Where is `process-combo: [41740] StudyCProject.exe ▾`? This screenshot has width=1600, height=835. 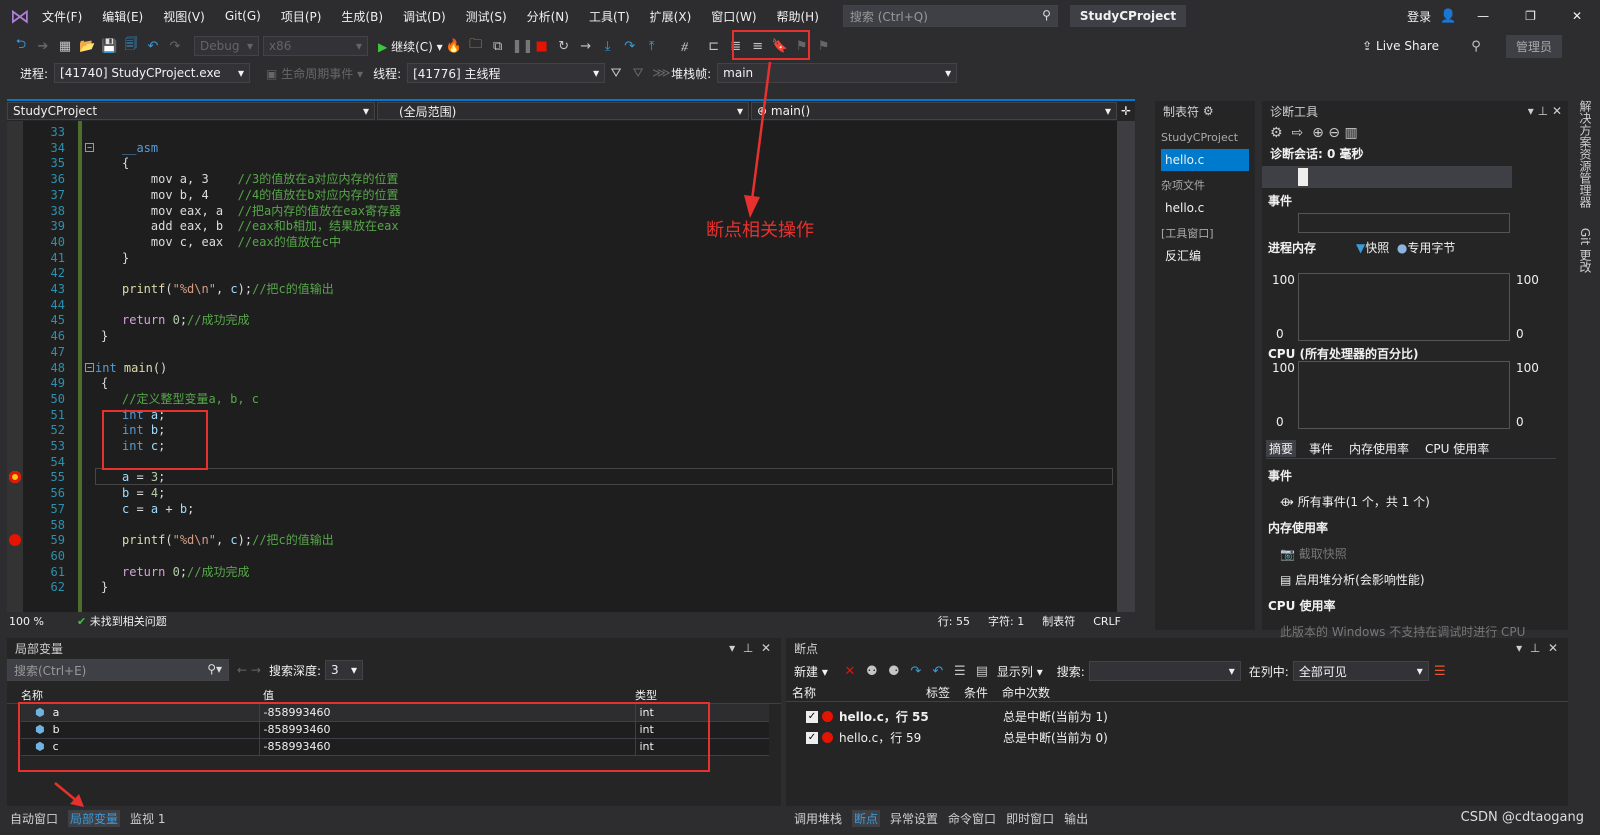
process-combo: [41740] StudyCProject.exe ▾ is located at coordinates (152, 73).